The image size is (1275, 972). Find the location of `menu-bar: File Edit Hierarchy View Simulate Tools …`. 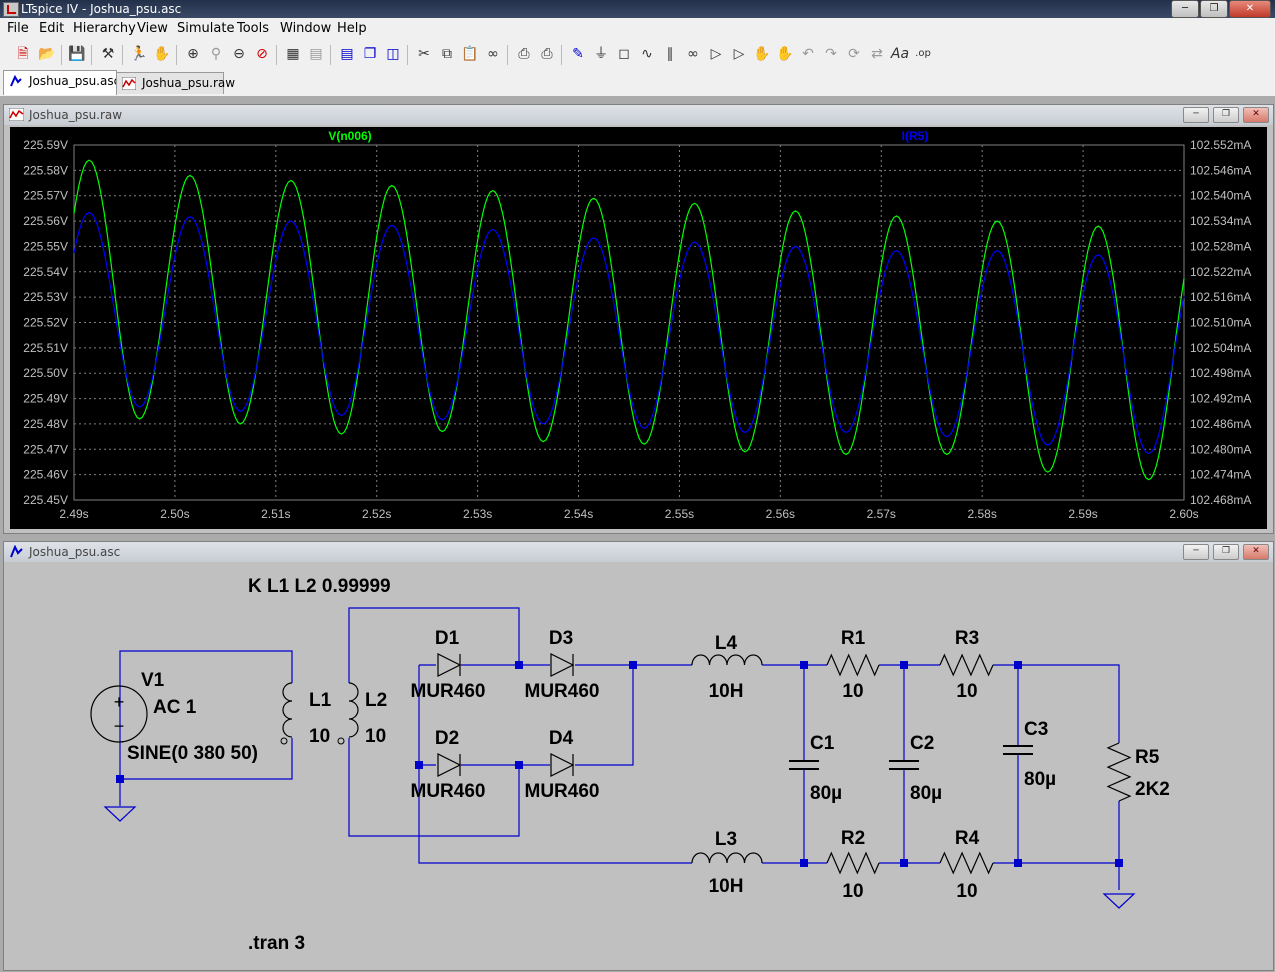

menu-bar: File Edit Hierarchy View Simulate Tools … is located at coordinates (637, 29).